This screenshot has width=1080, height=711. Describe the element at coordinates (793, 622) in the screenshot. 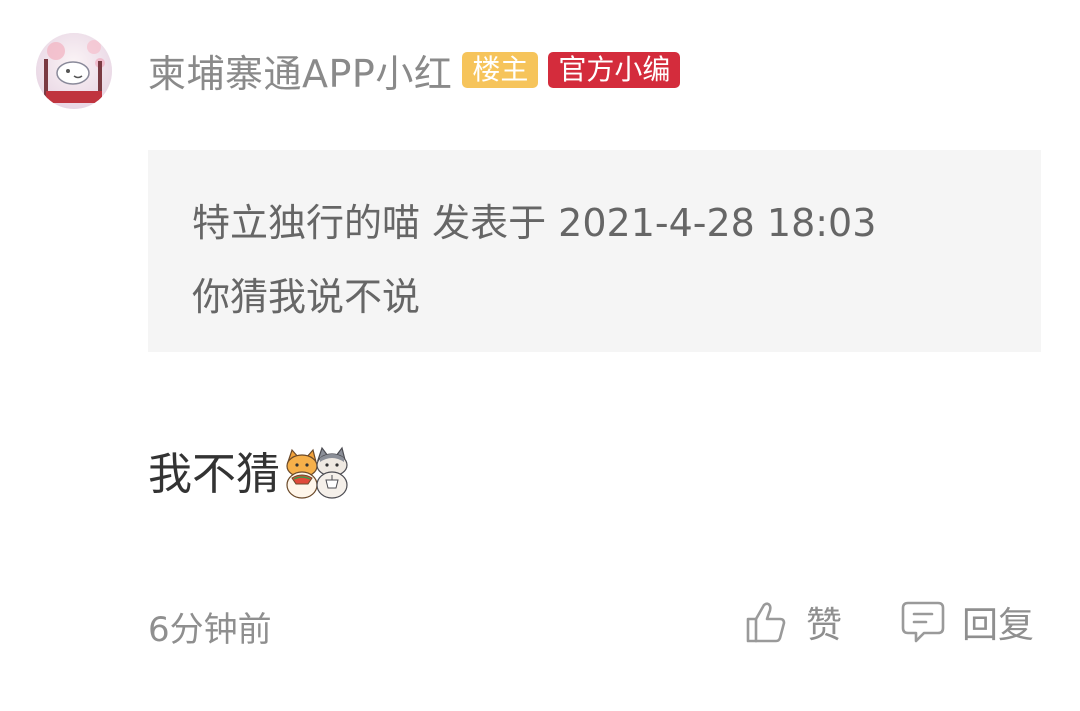

I see `like-button: 赞` at that location.